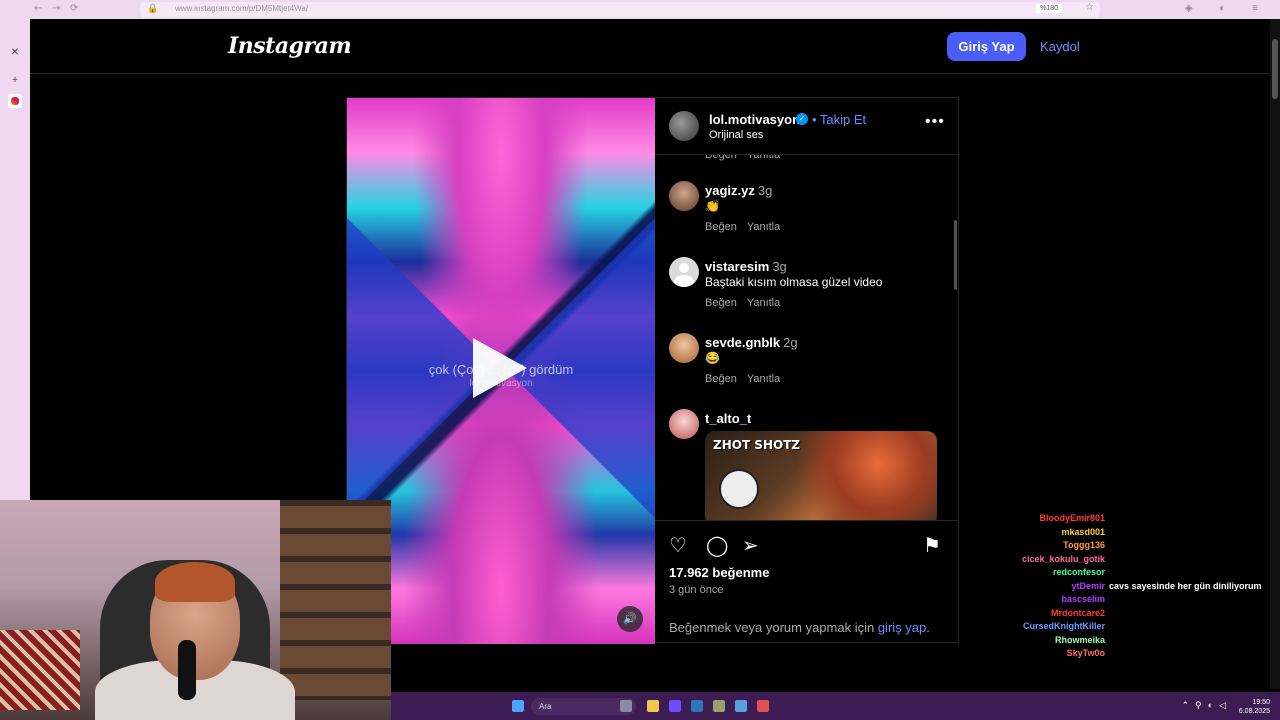 The height and width of the screenshot is (720, 1280). Describe the element at coordinates (728, 418) in the screenshot. I see `commenter-name: t_alto_t` at that location.